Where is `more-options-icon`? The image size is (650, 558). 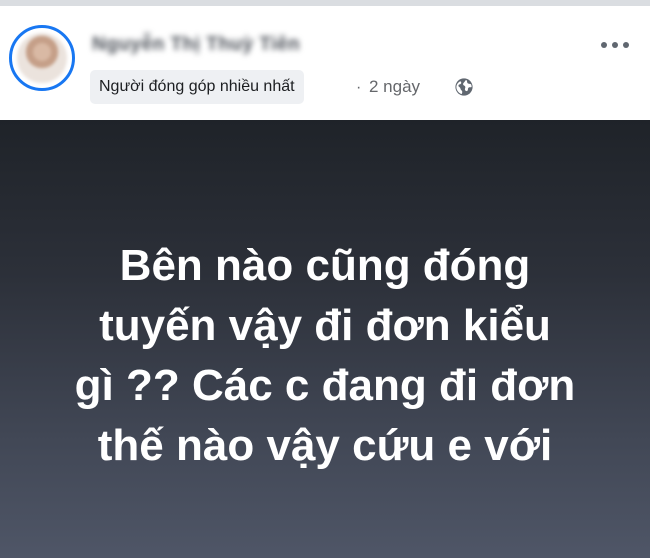 more-options-icon is located at coordinates (615, 45).